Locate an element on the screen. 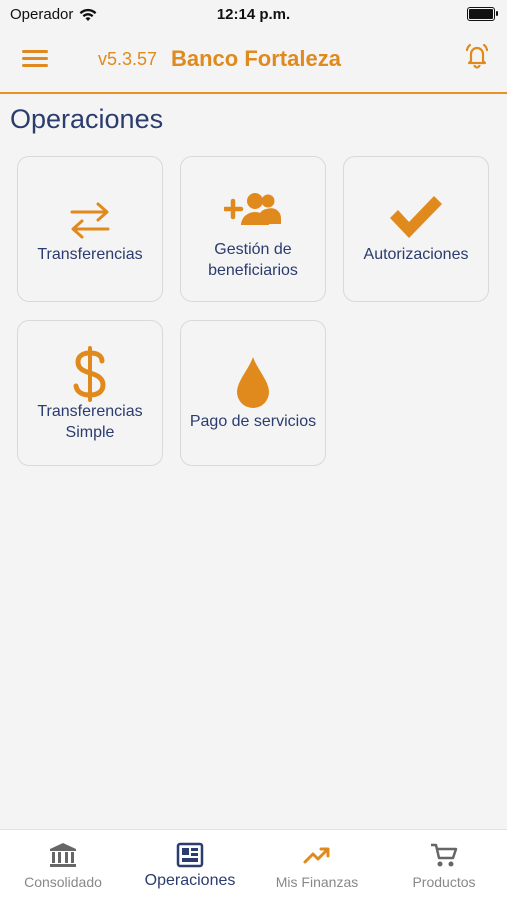 The image size is (507, 900). dollar-sign-icon is located at coordinates (89, 374).